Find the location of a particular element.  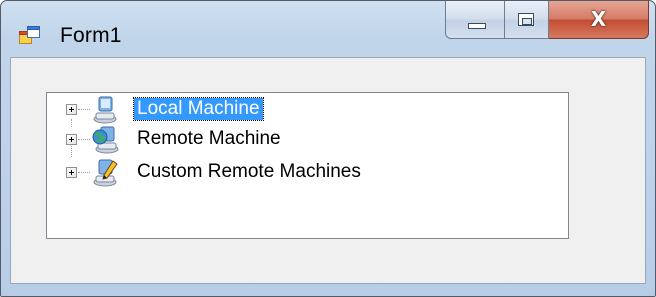

tree-node-local-machine: Local Machine is located at coordinates (307, 109).